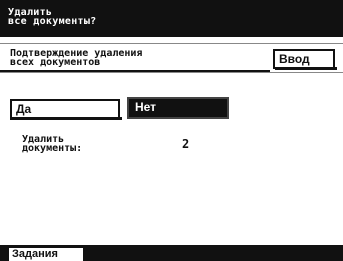  Describe the element at coordinates (52, 148) in the screenshot. I see `delete-documents-label-line-2: документы:` at that location.